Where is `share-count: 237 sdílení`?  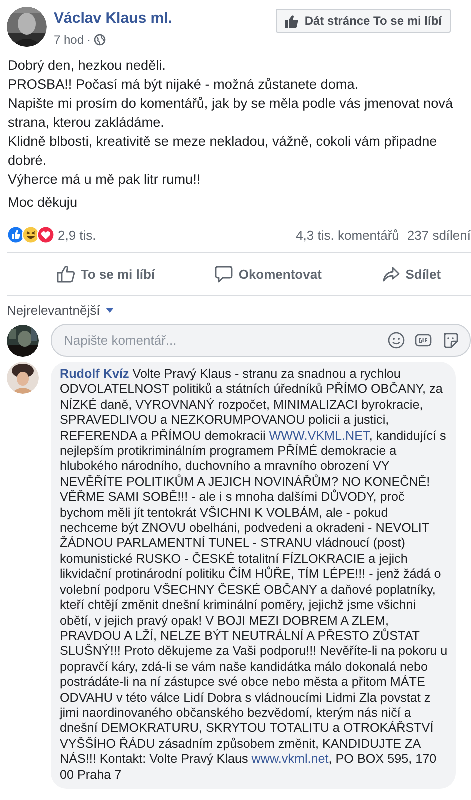 share-count: 237 sdílení is located at coordinates (439, 235).